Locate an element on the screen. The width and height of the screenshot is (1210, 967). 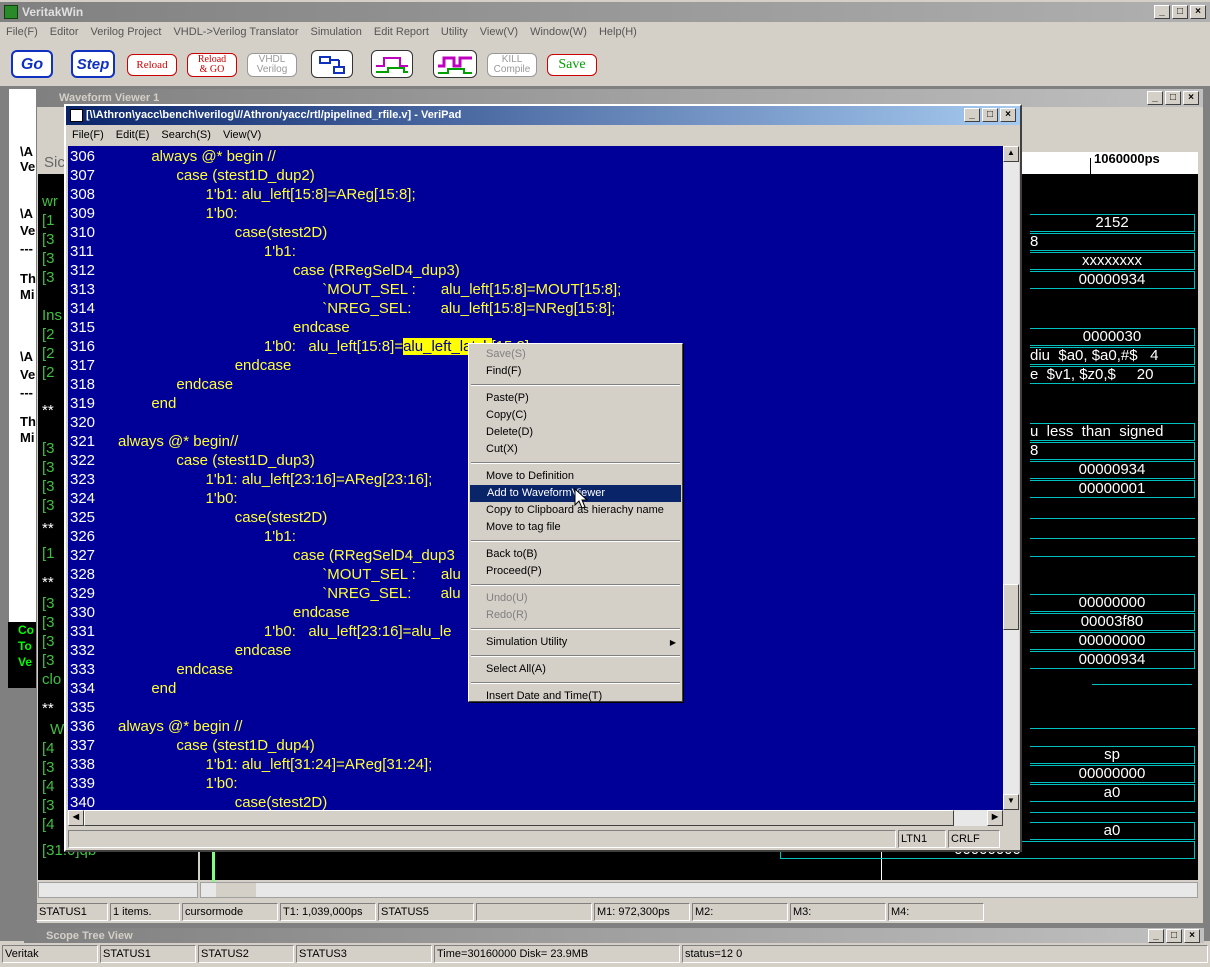
ctx-paste: Paste(P) is located at coordinates (575, 398).